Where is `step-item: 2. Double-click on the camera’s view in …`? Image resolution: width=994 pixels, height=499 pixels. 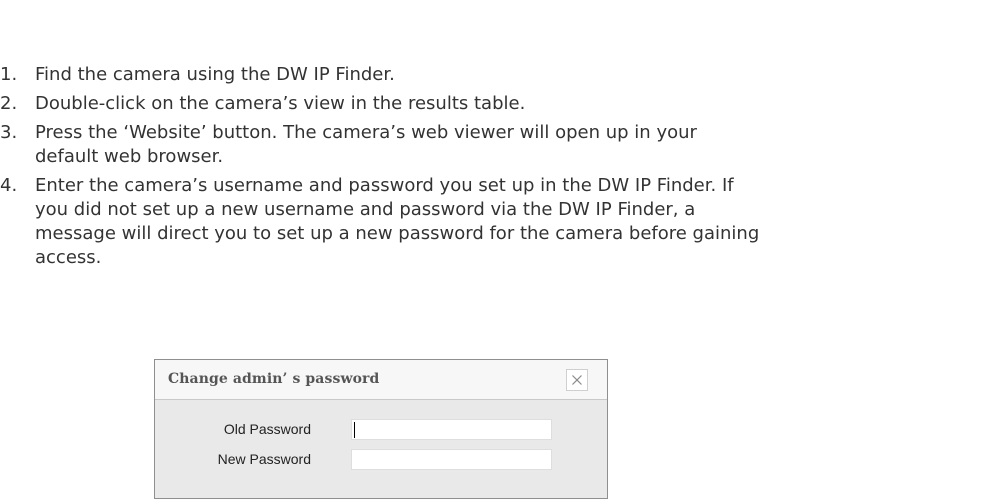 step-item: 2. Double-click on the camera’s view in … is located at coordinates (380, 104).